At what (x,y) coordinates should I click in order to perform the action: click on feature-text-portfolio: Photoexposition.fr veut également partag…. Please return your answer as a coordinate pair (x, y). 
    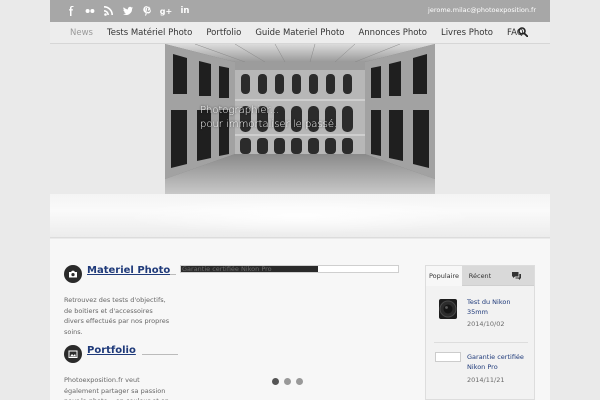
    Looking at the image, I should click on (116, 388).